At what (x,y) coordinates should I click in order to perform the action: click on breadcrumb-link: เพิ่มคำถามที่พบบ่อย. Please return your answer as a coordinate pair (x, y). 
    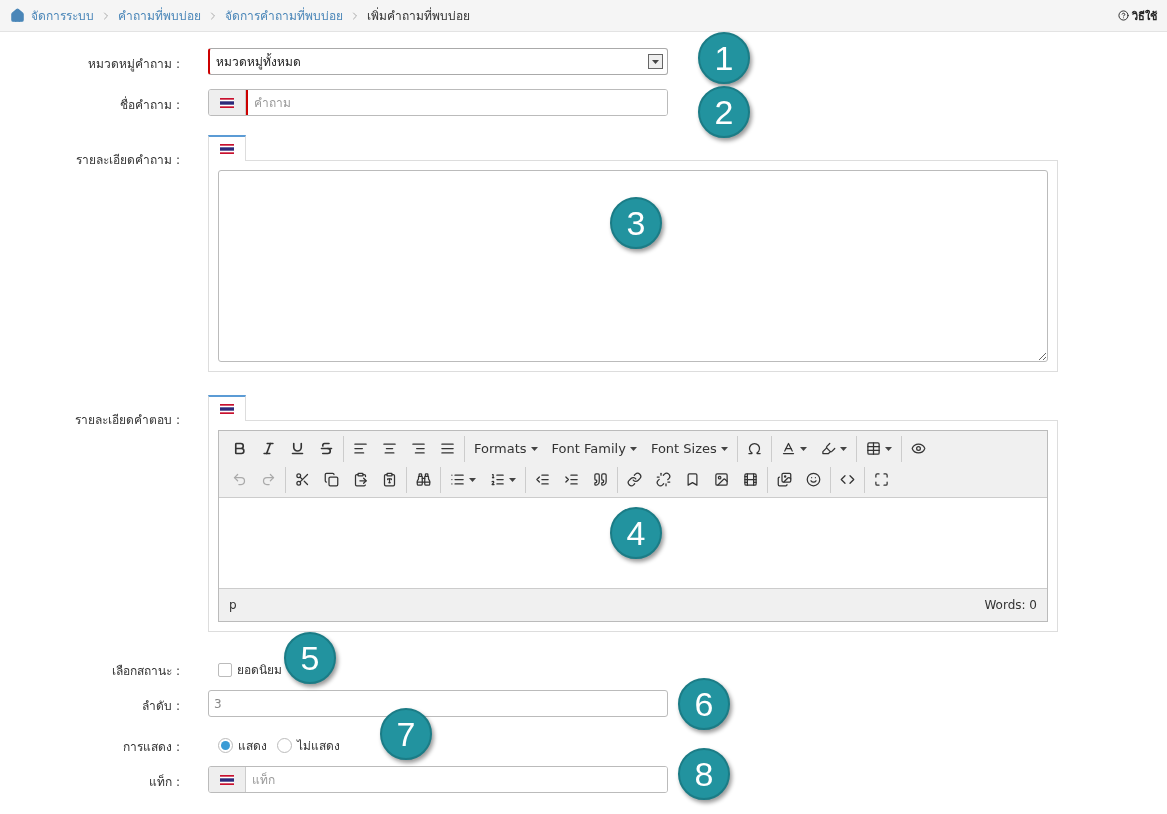
    Looking at the image, I should click on (418, 15).